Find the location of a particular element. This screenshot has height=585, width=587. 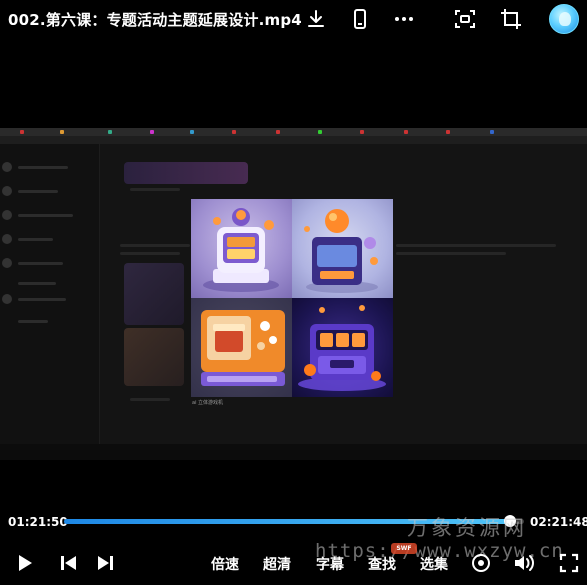

next-button is located at coordinates (106, 563).